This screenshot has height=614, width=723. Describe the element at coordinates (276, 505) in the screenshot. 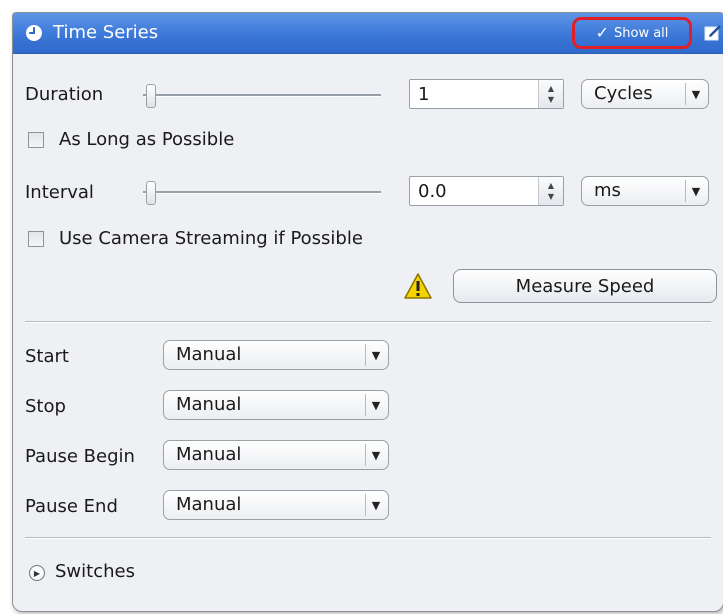

I see `pause-end-dropdown: Manual ▼` at that location.